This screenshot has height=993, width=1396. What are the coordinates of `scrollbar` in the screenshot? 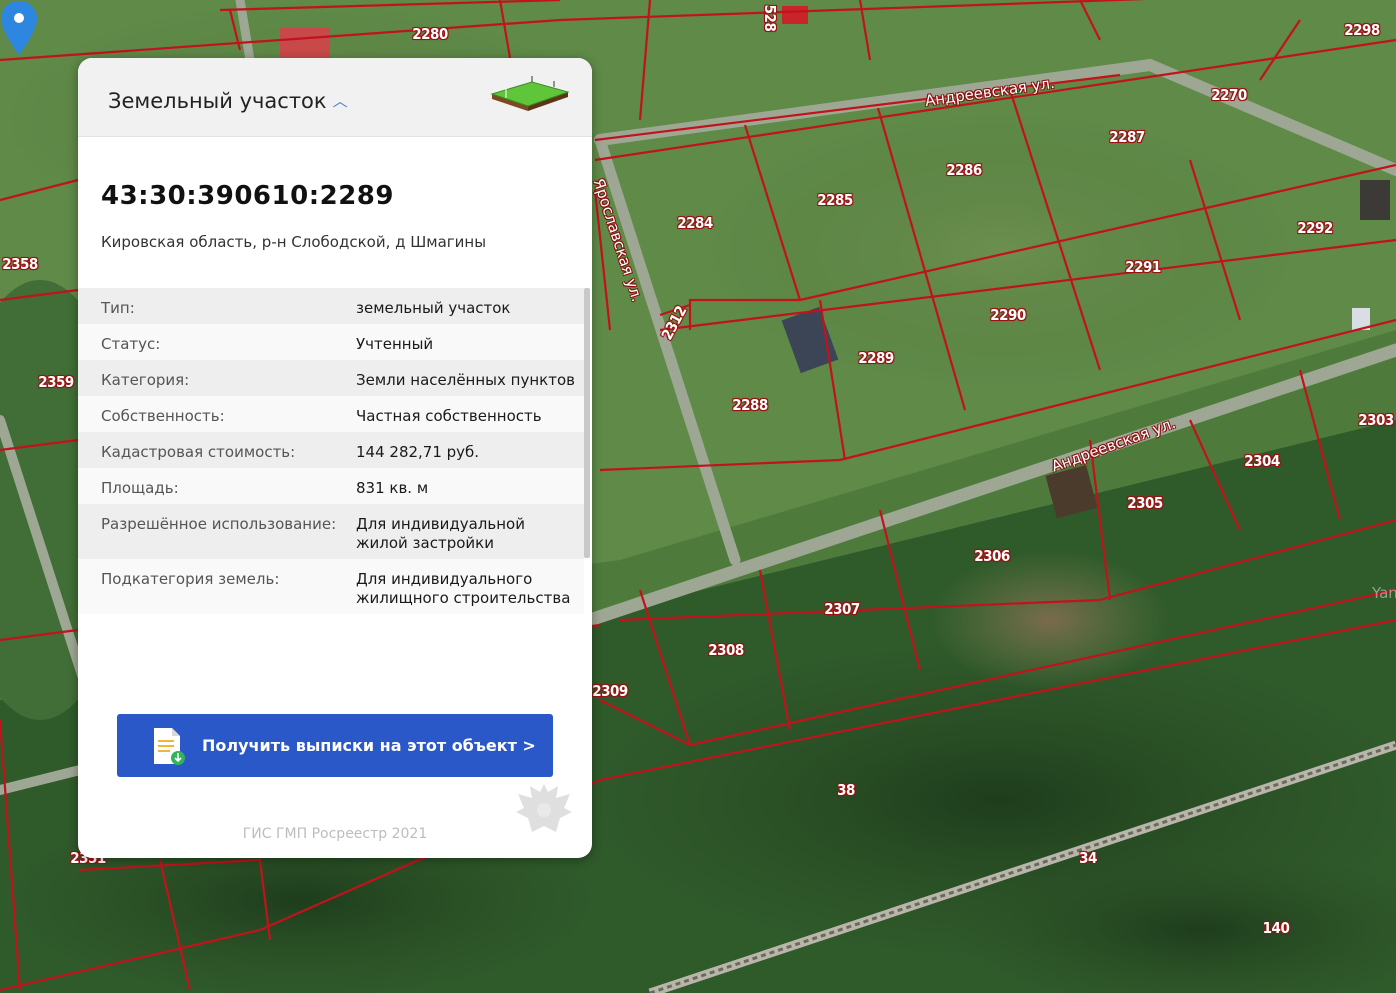 It's located at (587, 423).